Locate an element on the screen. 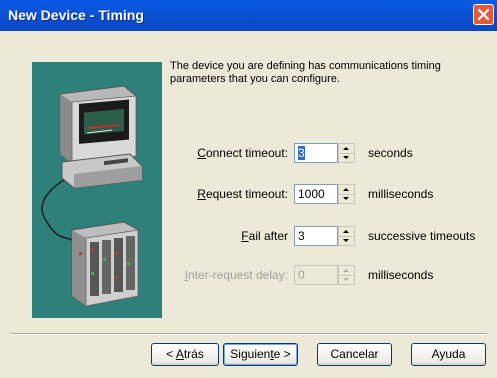 The height and width of the screenshot is (378, 497). connect-timeout-spinner is located at coordinates (346, 153).